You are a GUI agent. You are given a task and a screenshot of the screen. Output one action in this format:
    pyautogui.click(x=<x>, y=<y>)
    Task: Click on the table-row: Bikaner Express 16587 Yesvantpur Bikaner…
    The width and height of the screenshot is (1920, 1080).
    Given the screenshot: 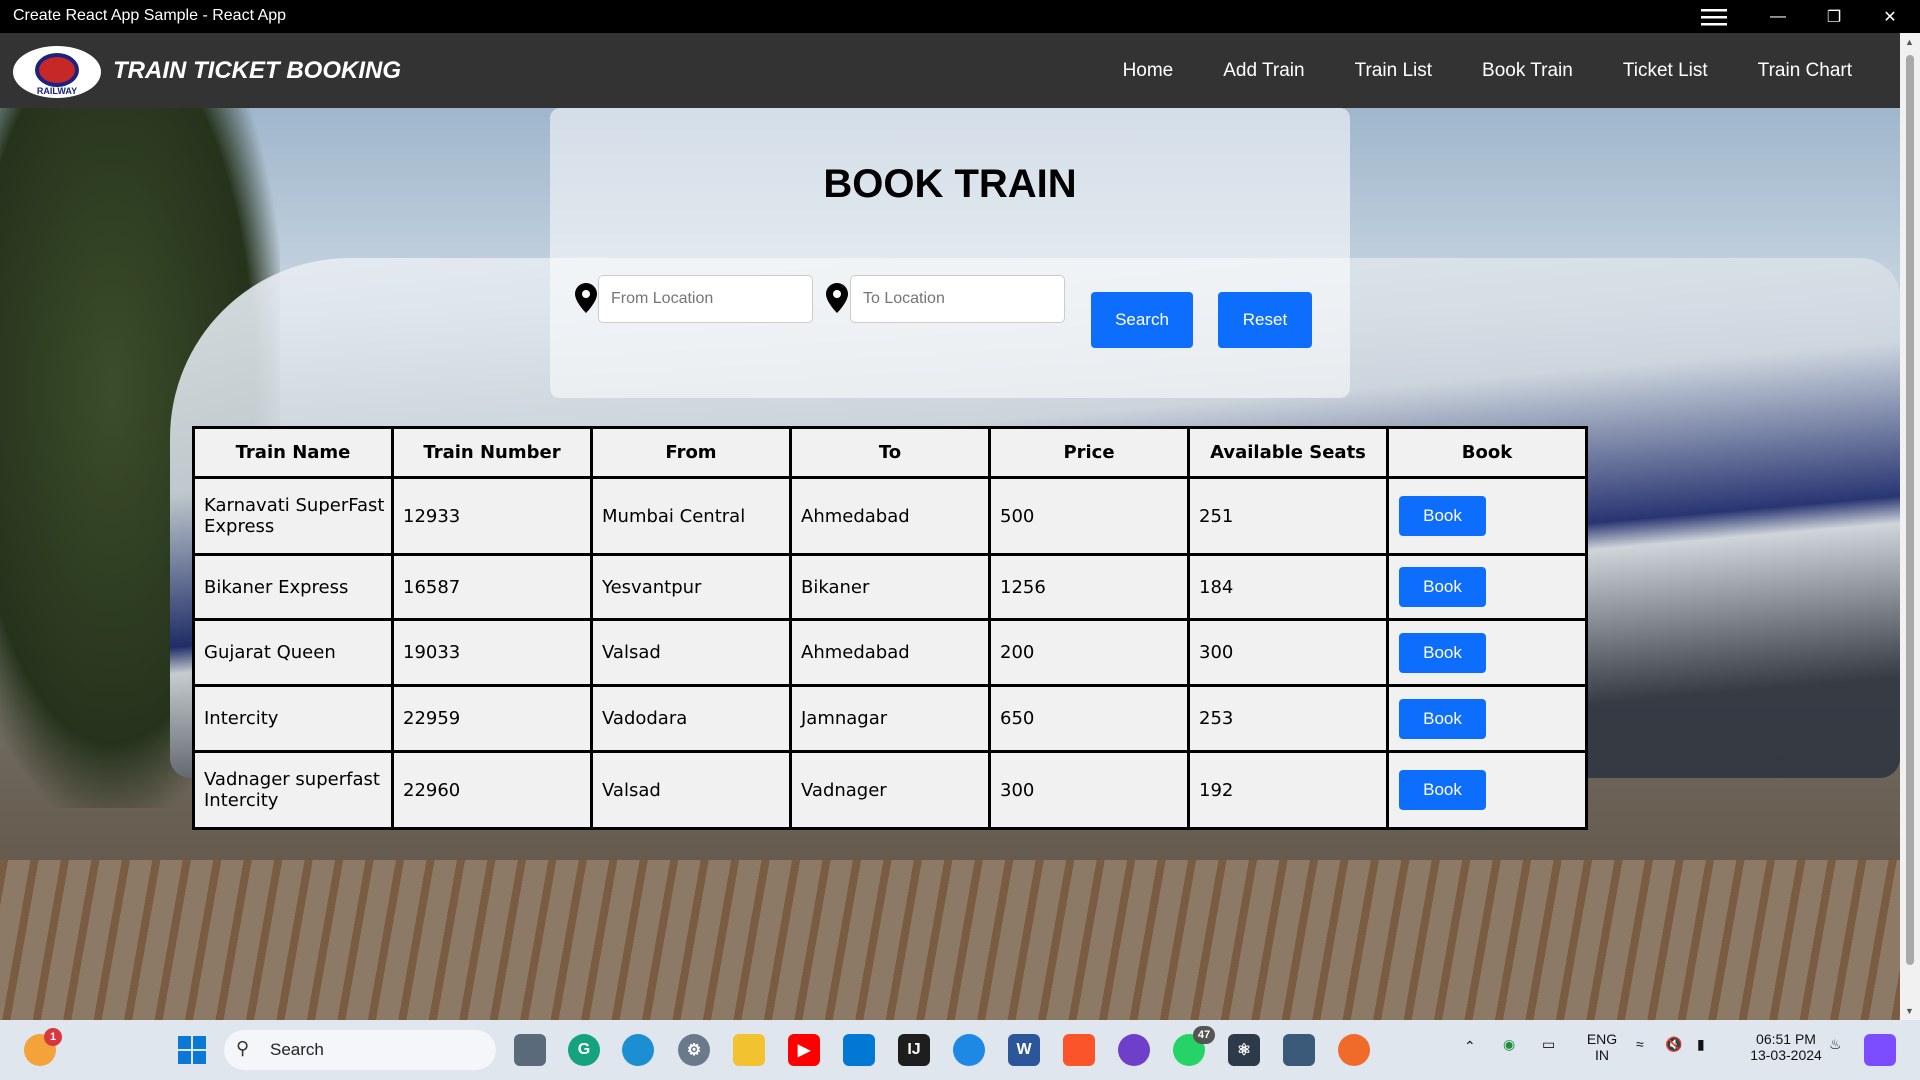 What is the action you would take?
    pyautogui.click(x=890, y=587)
    